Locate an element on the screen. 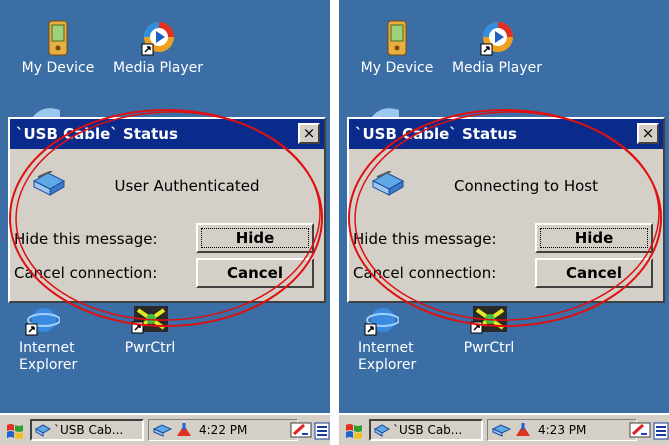 The height and width of the screenshot is (445, 669). taskbar-clock: 4:22 PM is located at coordinates (223, 430).